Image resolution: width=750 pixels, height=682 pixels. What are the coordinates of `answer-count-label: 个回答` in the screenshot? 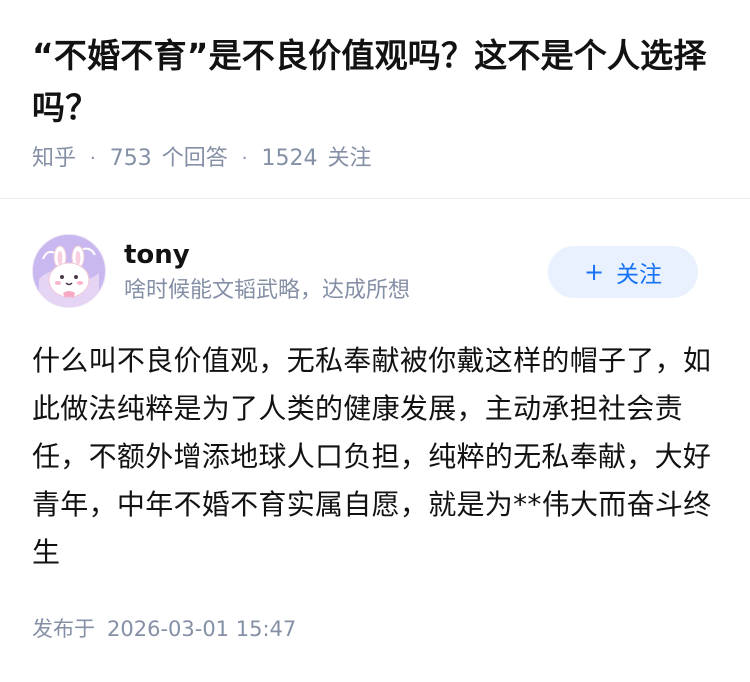 It's located at (194, 158).